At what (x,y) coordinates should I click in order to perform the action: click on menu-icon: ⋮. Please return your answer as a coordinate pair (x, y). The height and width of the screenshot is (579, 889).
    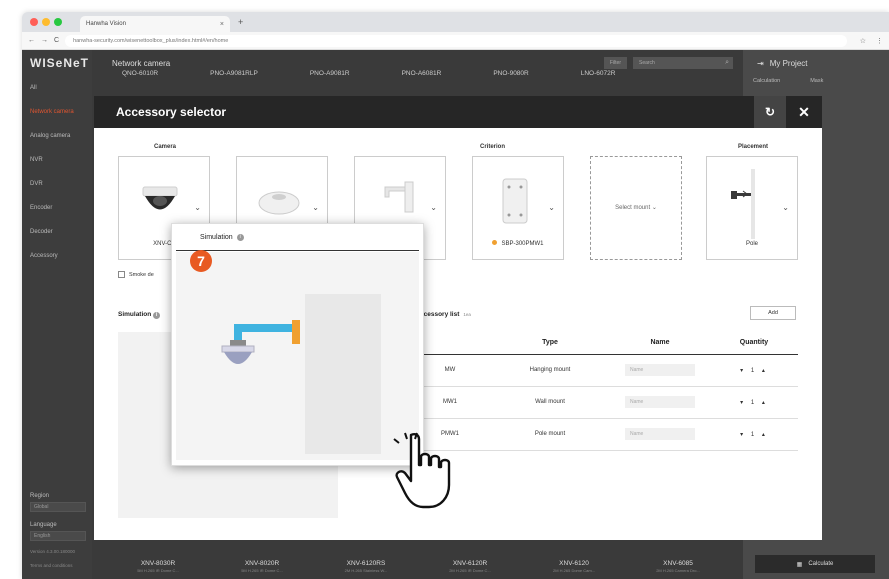
    Looking at the image, I should click on (879, 41).